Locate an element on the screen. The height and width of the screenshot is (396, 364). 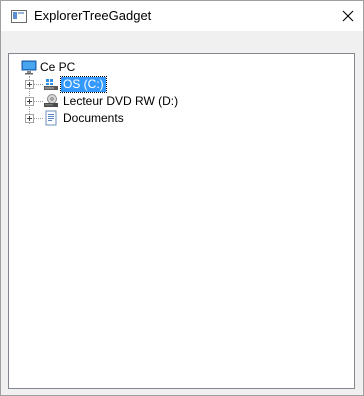
title-bar: ExplorerTreeGadget is located at coordinates (182, 16).